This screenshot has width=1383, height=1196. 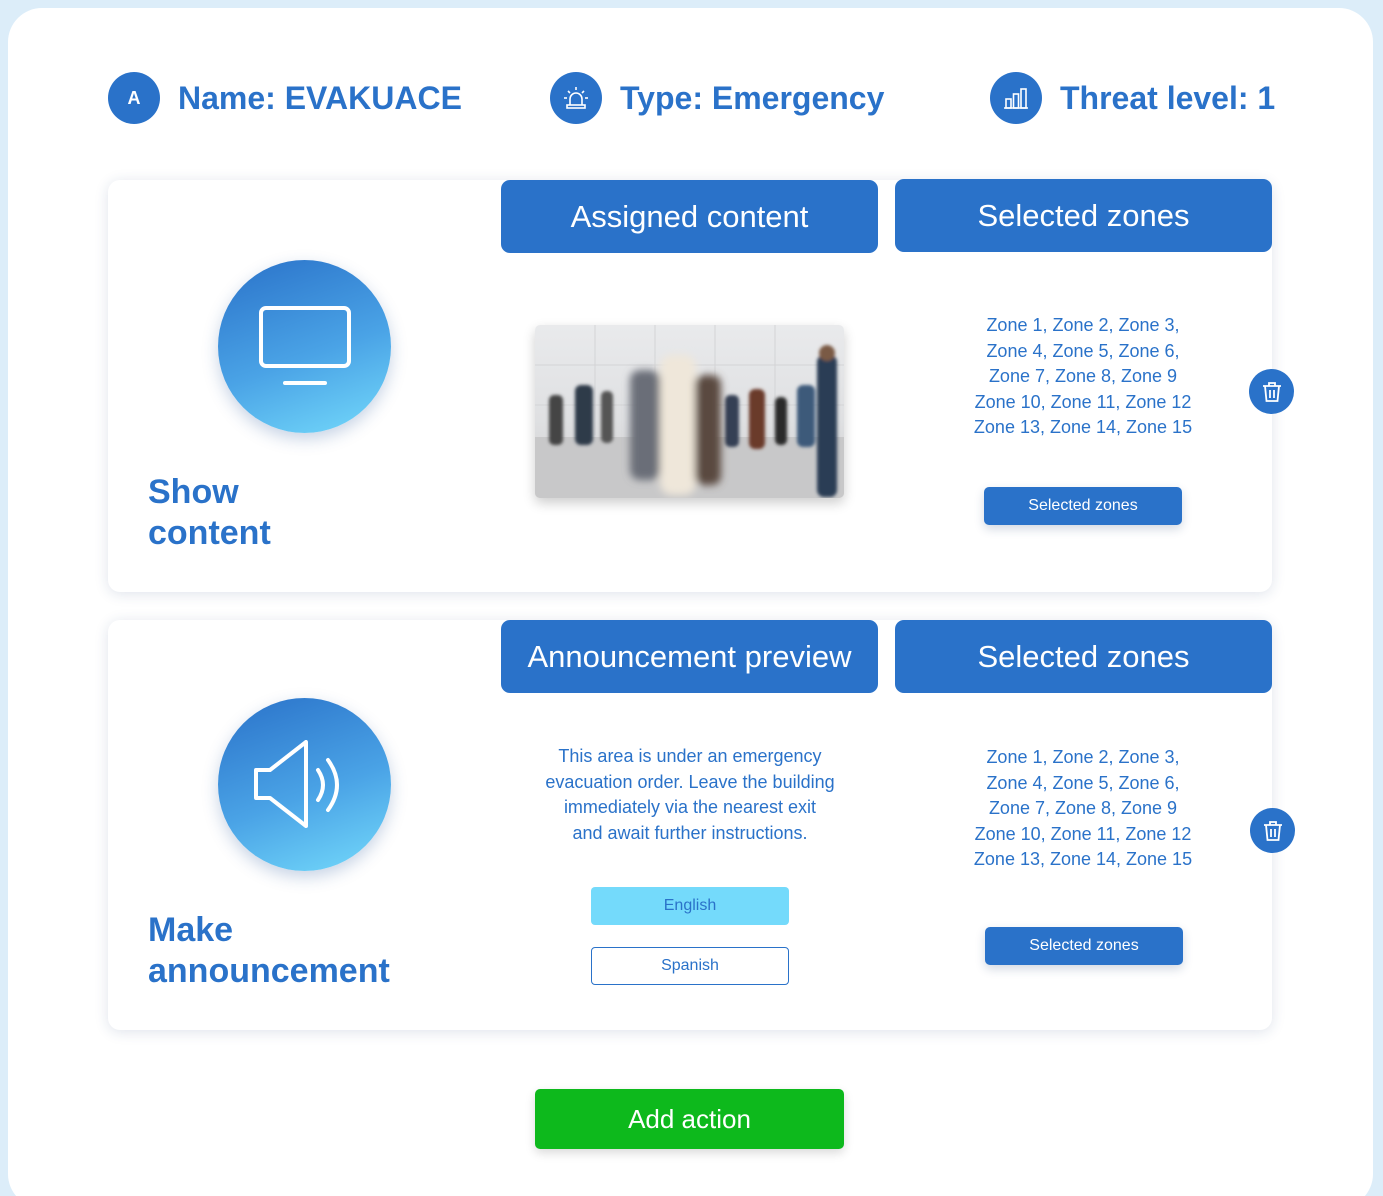 What do you see at coordinates (269, 971) in the screenshot?
I see `action-title-line: announcement` at bounding box center [269, 971].